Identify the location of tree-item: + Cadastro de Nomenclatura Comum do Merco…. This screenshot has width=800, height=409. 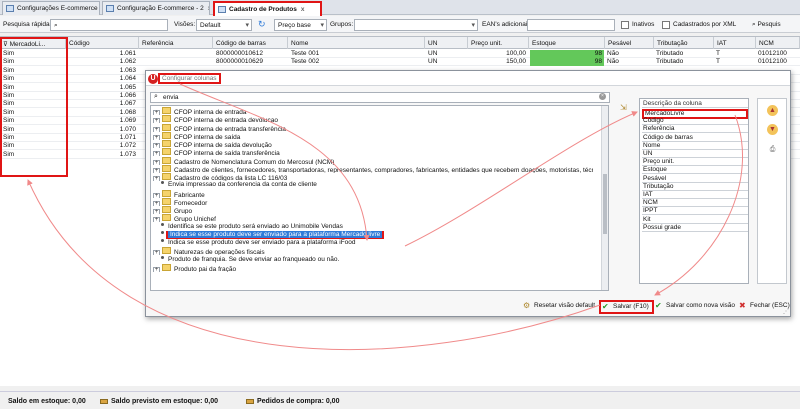
(373, 160).